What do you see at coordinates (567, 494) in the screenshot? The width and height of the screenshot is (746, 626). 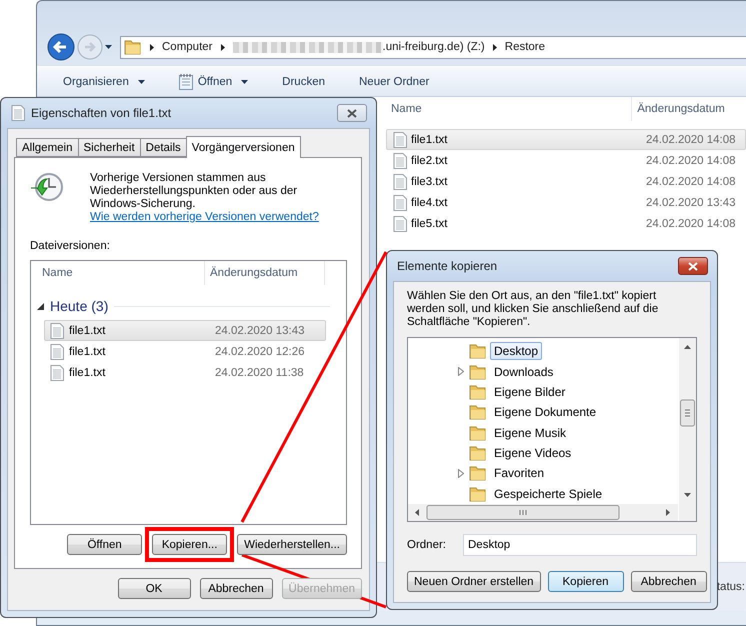 I see `folder-item: Gespeicherte Spiele` at bounding box center [567, 494].